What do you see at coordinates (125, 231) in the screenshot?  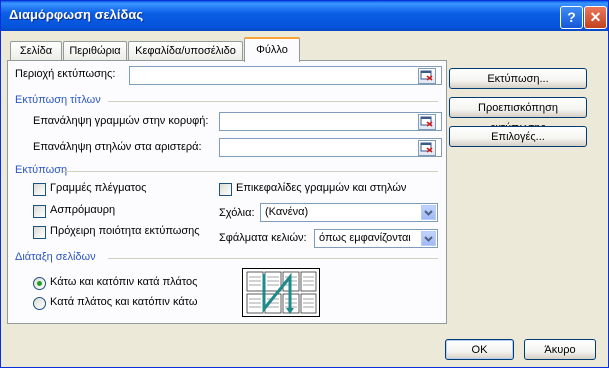 I see `draft-quality-label: Πρόχειρη ποιότητα εκτύπωσης` at bounding box center [125, 231].